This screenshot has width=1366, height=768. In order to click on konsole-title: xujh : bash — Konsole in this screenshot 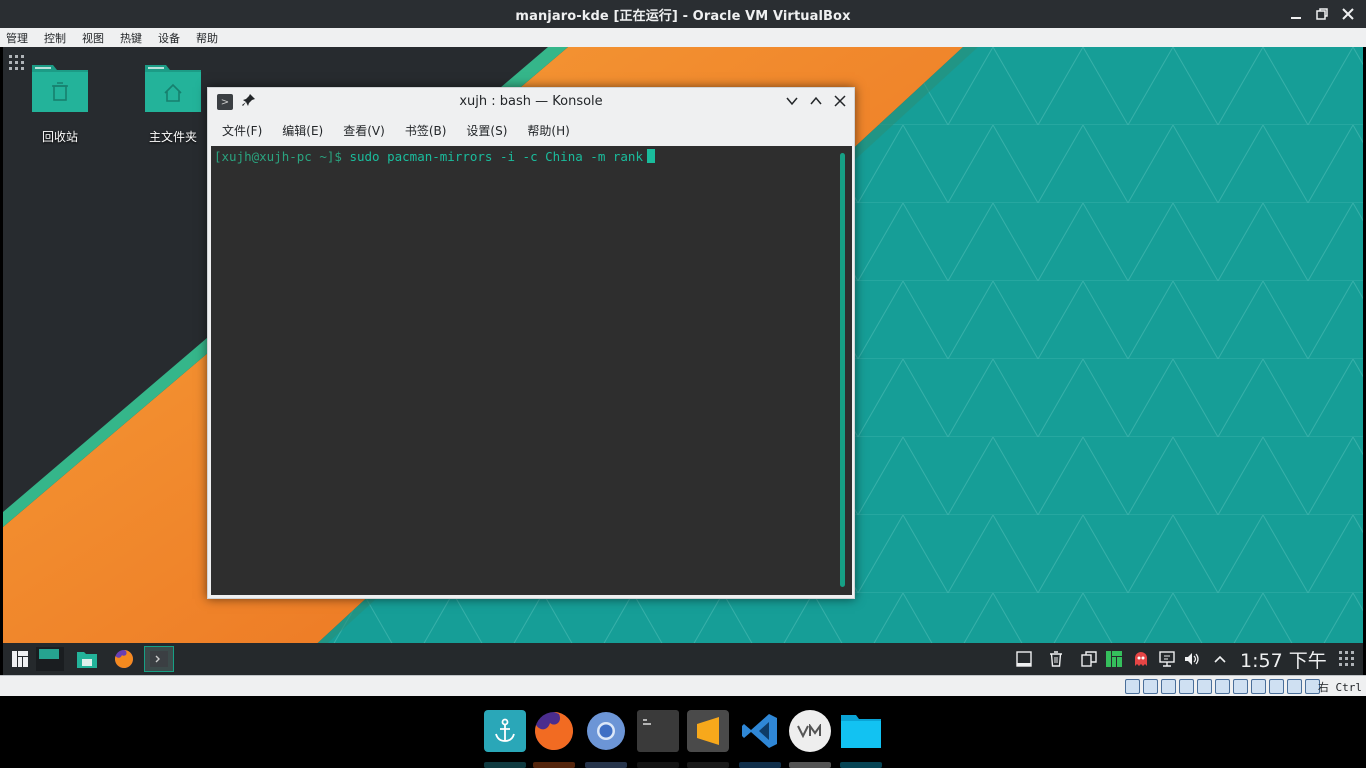, I will do `click(531, 101)`.